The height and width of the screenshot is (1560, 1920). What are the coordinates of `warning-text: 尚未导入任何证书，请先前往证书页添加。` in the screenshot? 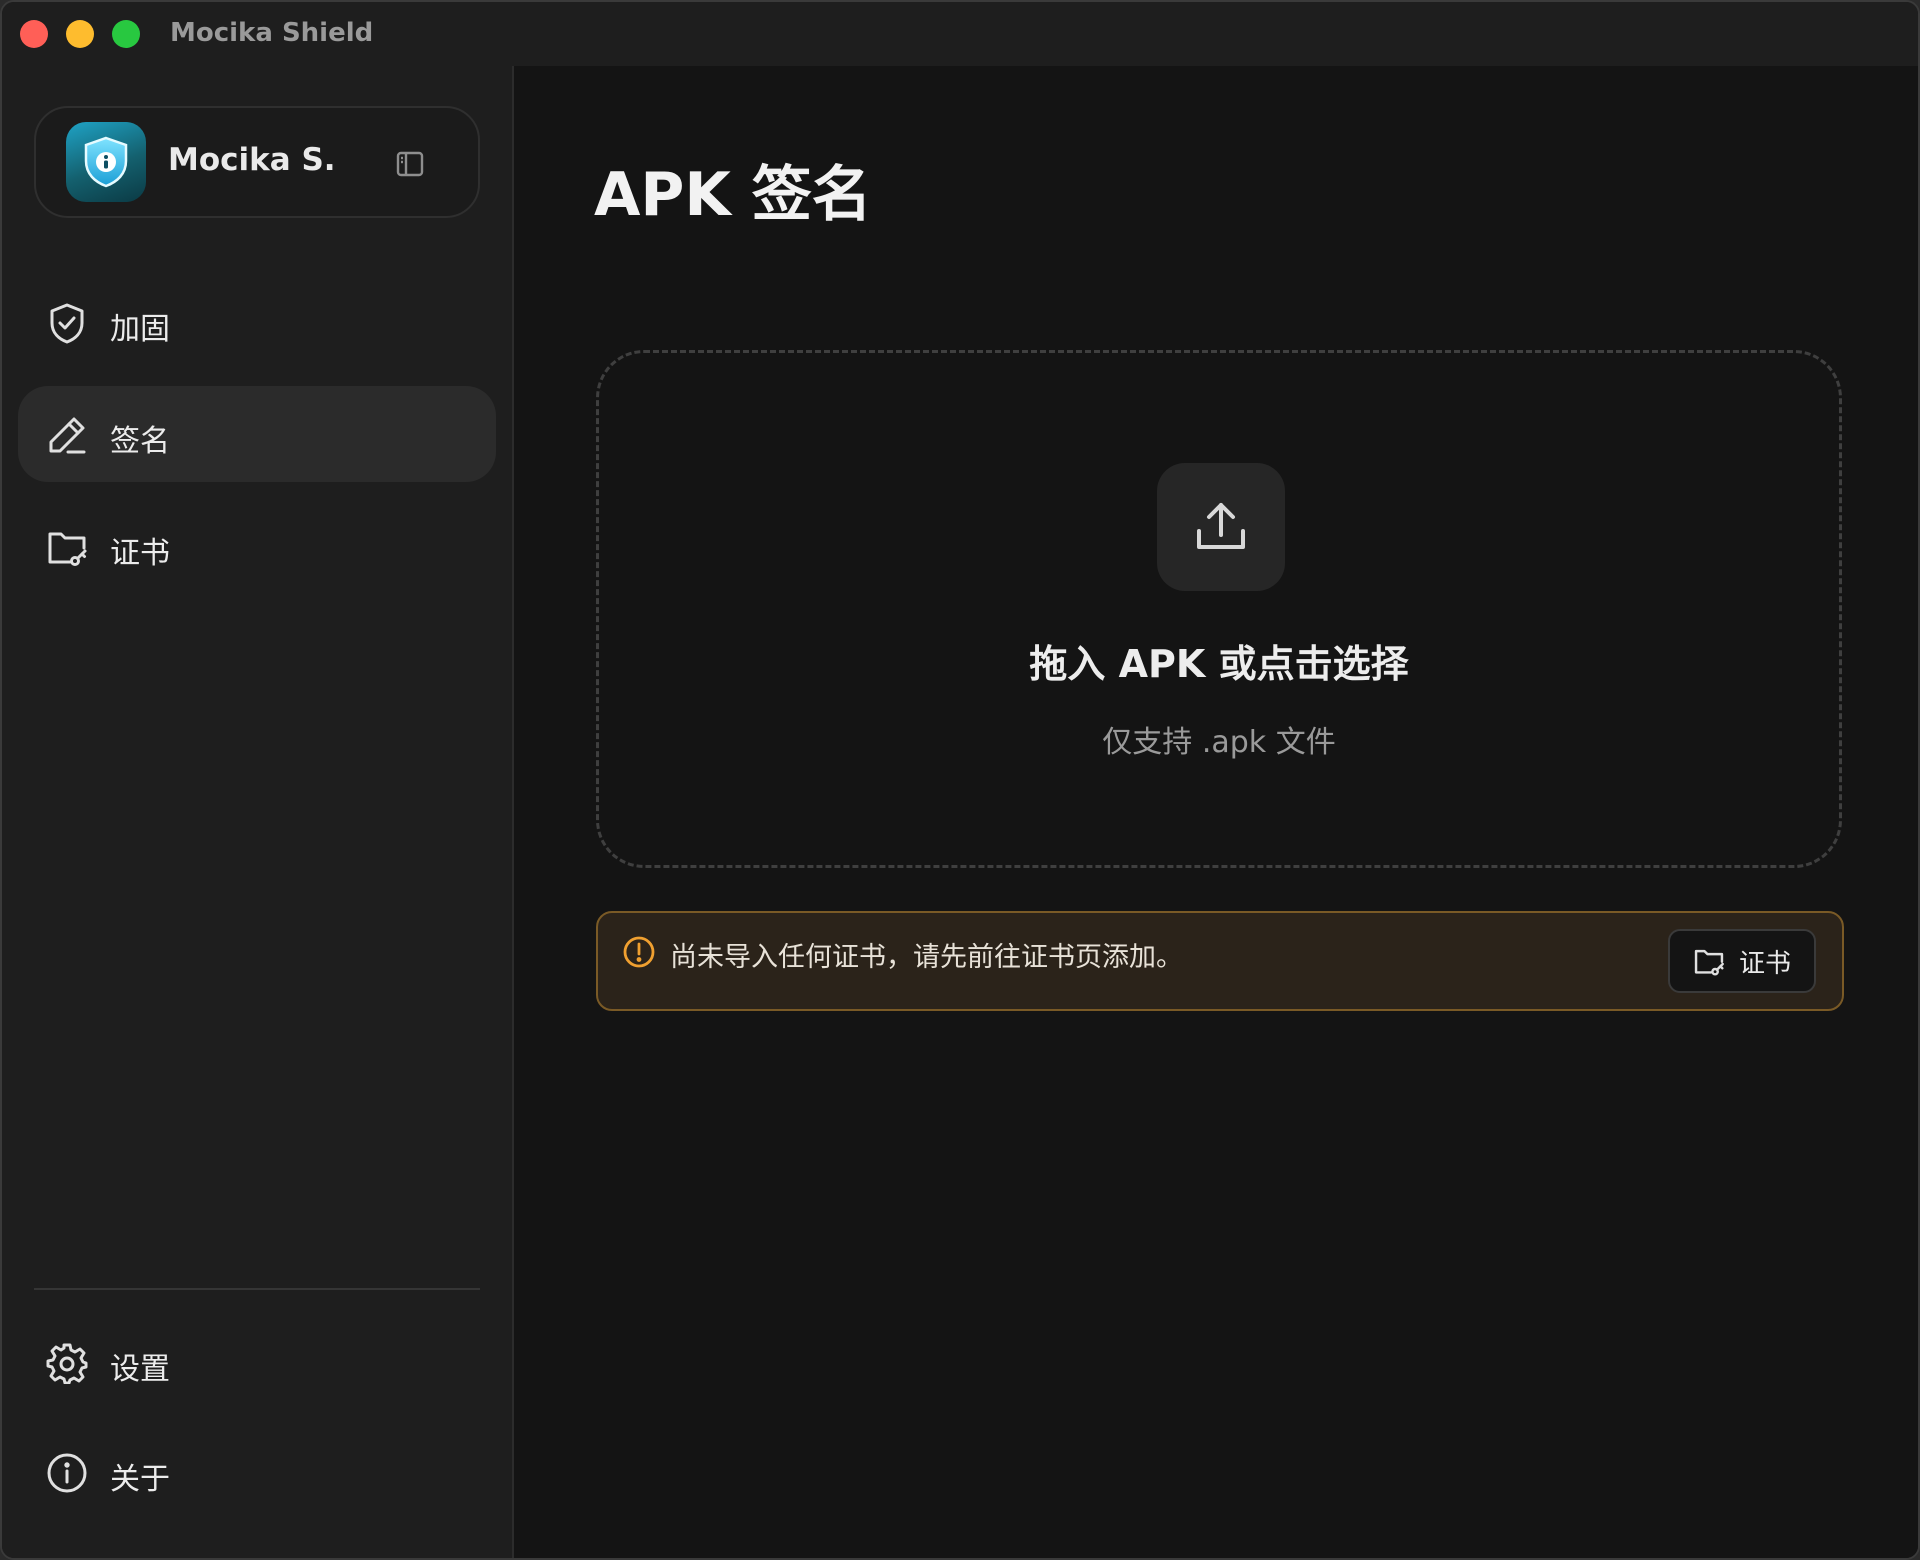 It's located at (926, 957).